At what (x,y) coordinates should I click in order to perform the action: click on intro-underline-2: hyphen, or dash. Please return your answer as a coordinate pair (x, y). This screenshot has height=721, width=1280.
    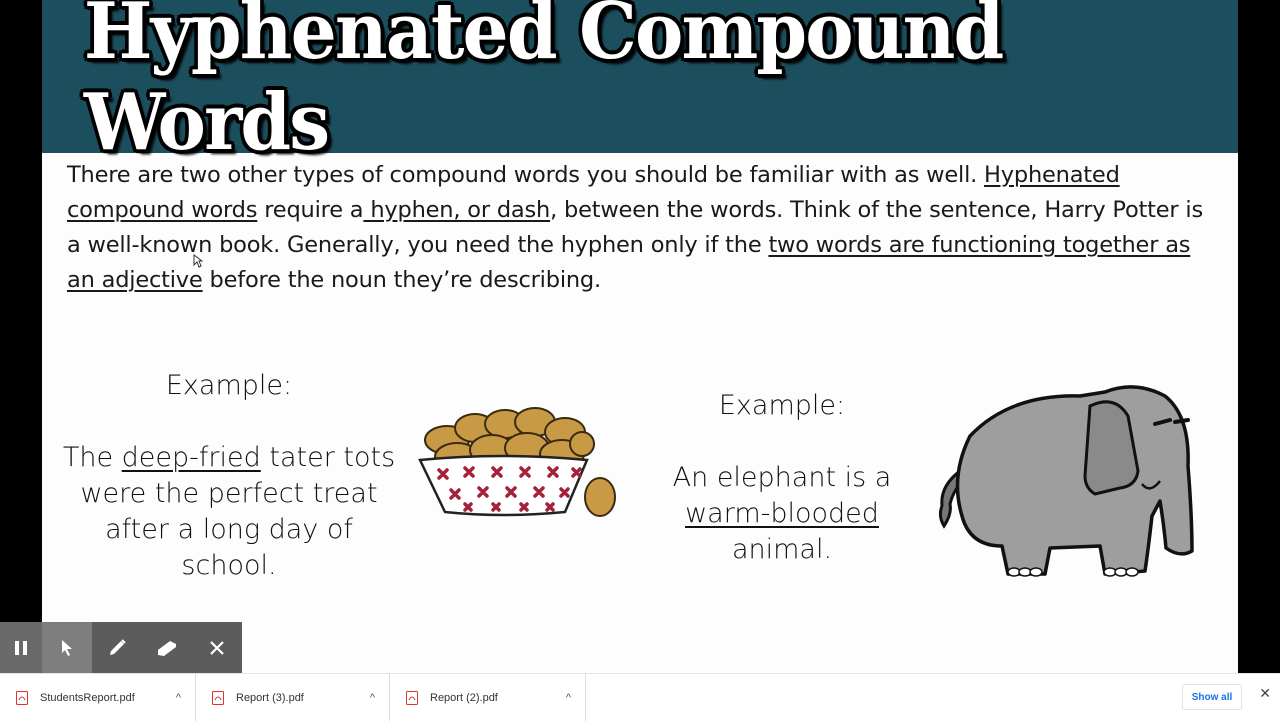
    Looking at the image, I should click on (457, 210).